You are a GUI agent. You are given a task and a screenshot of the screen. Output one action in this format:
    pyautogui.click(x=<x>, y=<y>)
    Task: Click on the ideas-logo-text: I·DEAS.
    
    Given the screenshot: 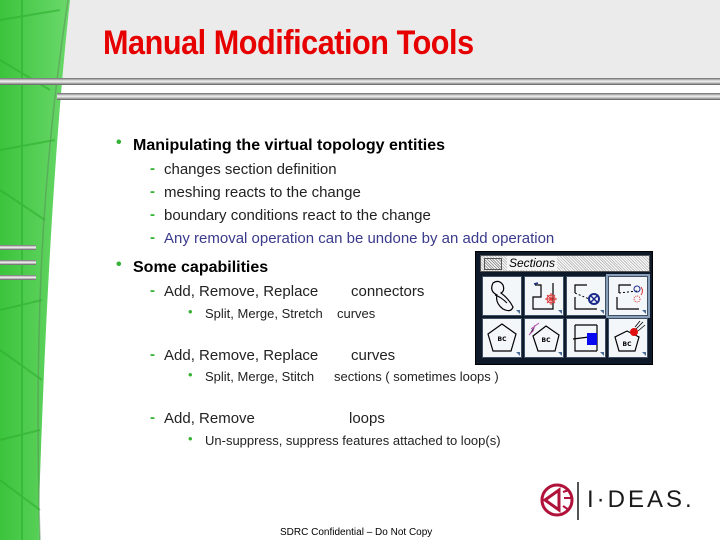 What is the action you would take?
    pyautogui.click(x=641, y=499)
    